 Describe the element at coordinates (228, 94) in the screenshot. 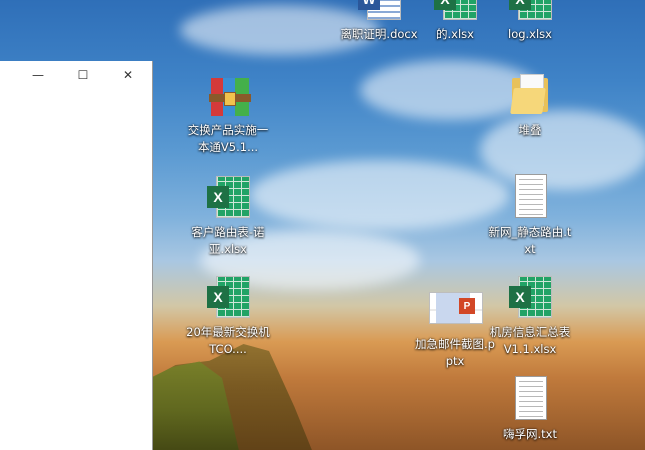

I see `winrar-archive-icon` at that location.